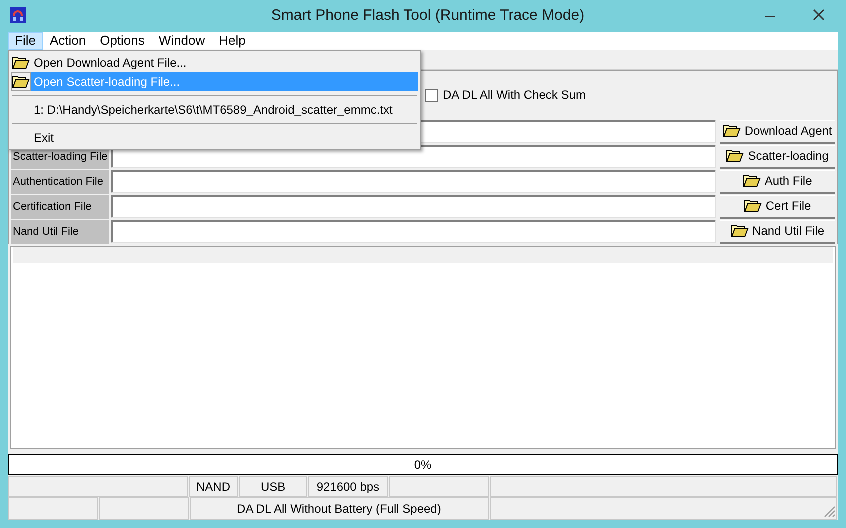 Image resolution: width=846 pixels, height=528 pixels. What do you see at coordinates (777, 156) in the screenshot?
I see `browse-button: Scatter-loading` at bounding box center [777, 156].